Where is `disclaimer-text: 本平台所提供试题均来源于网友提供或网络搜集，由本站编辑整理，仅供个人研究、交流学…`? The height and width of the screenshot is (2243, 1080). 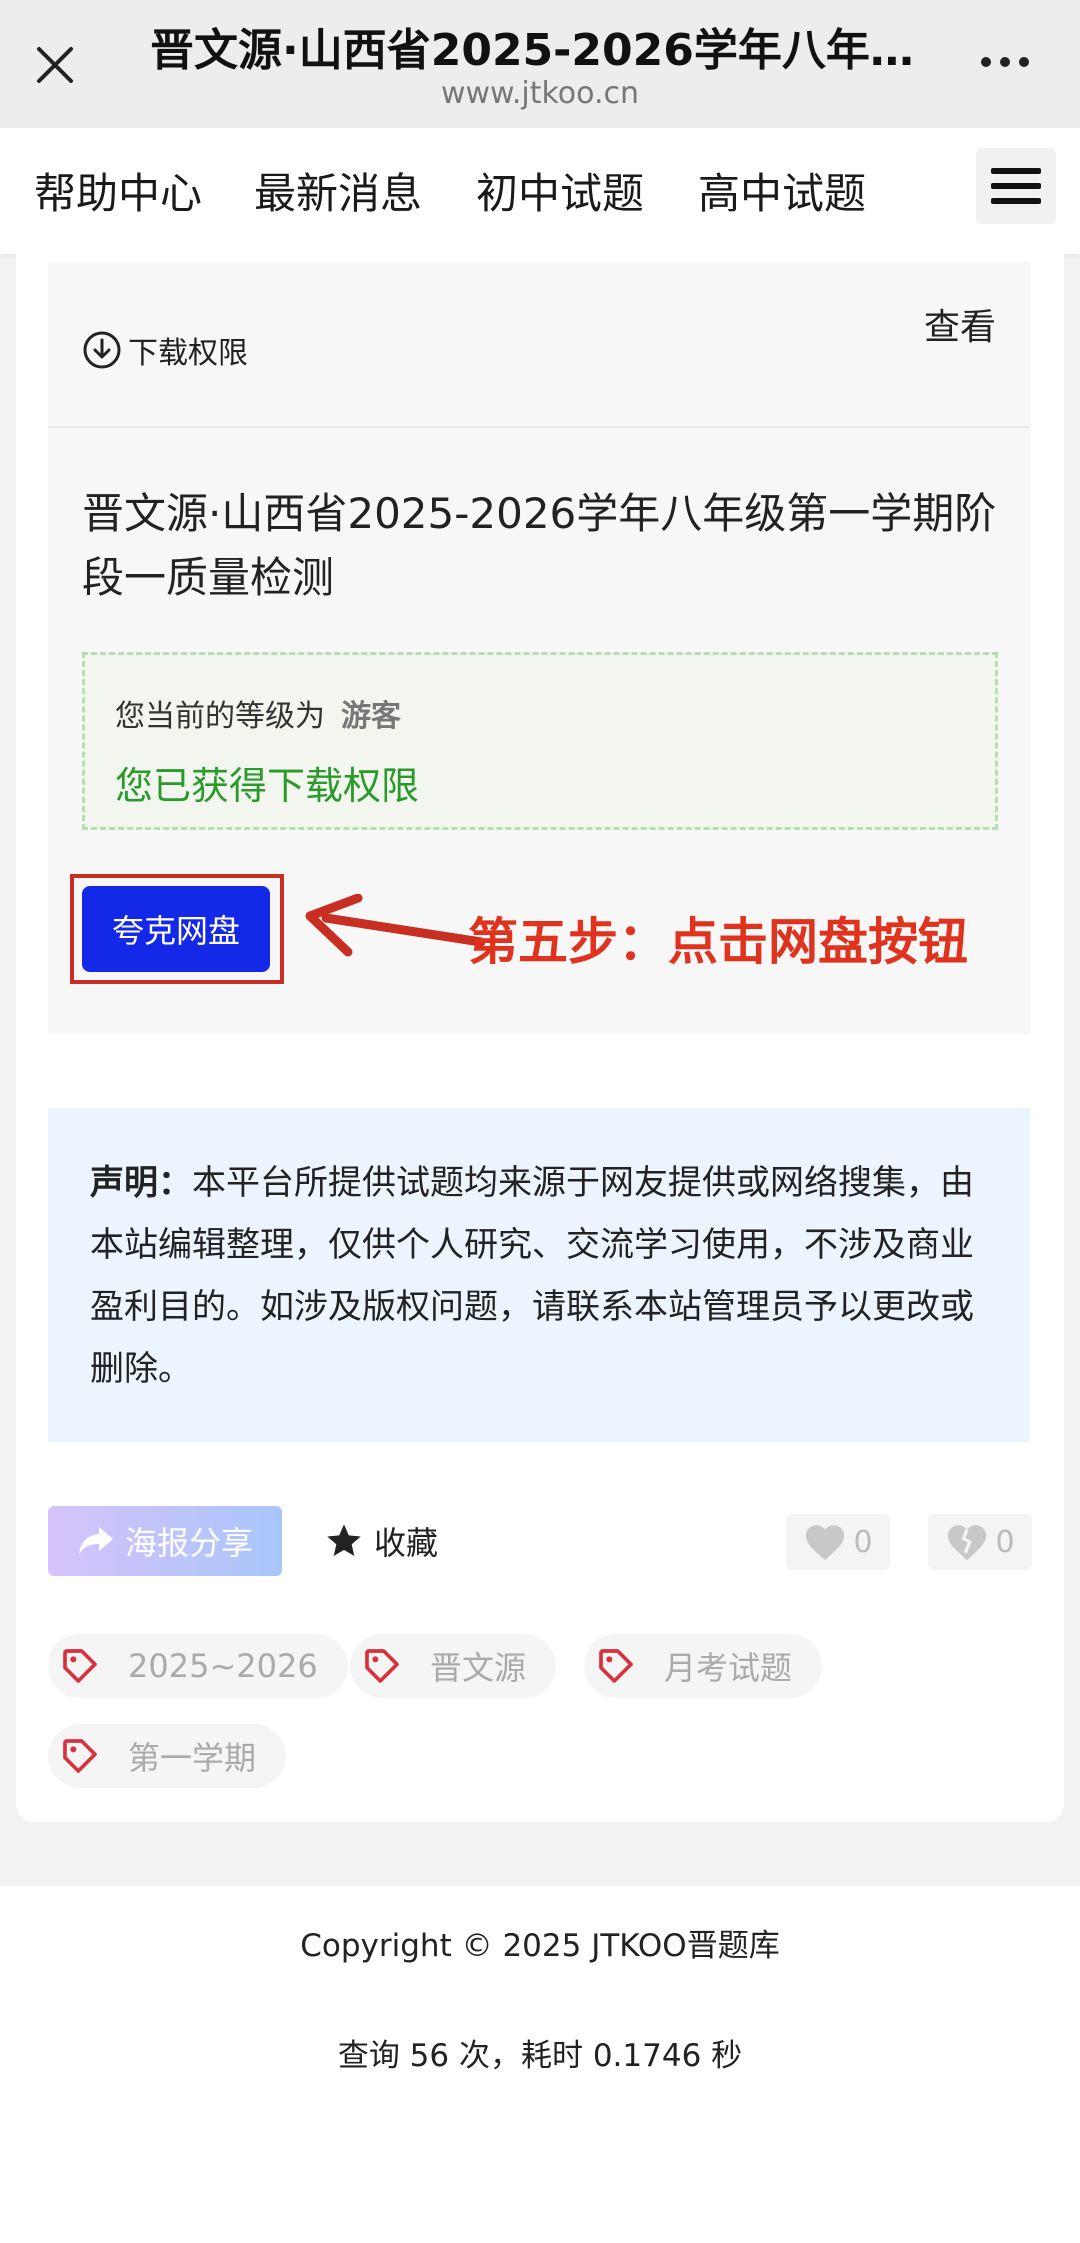 disclaimer-text: 本平台所提供试题均来源于网友提供或网络搜集，由本站编辑整理，仅供个人研究、交流学… is located at coordinates (532, 1276).